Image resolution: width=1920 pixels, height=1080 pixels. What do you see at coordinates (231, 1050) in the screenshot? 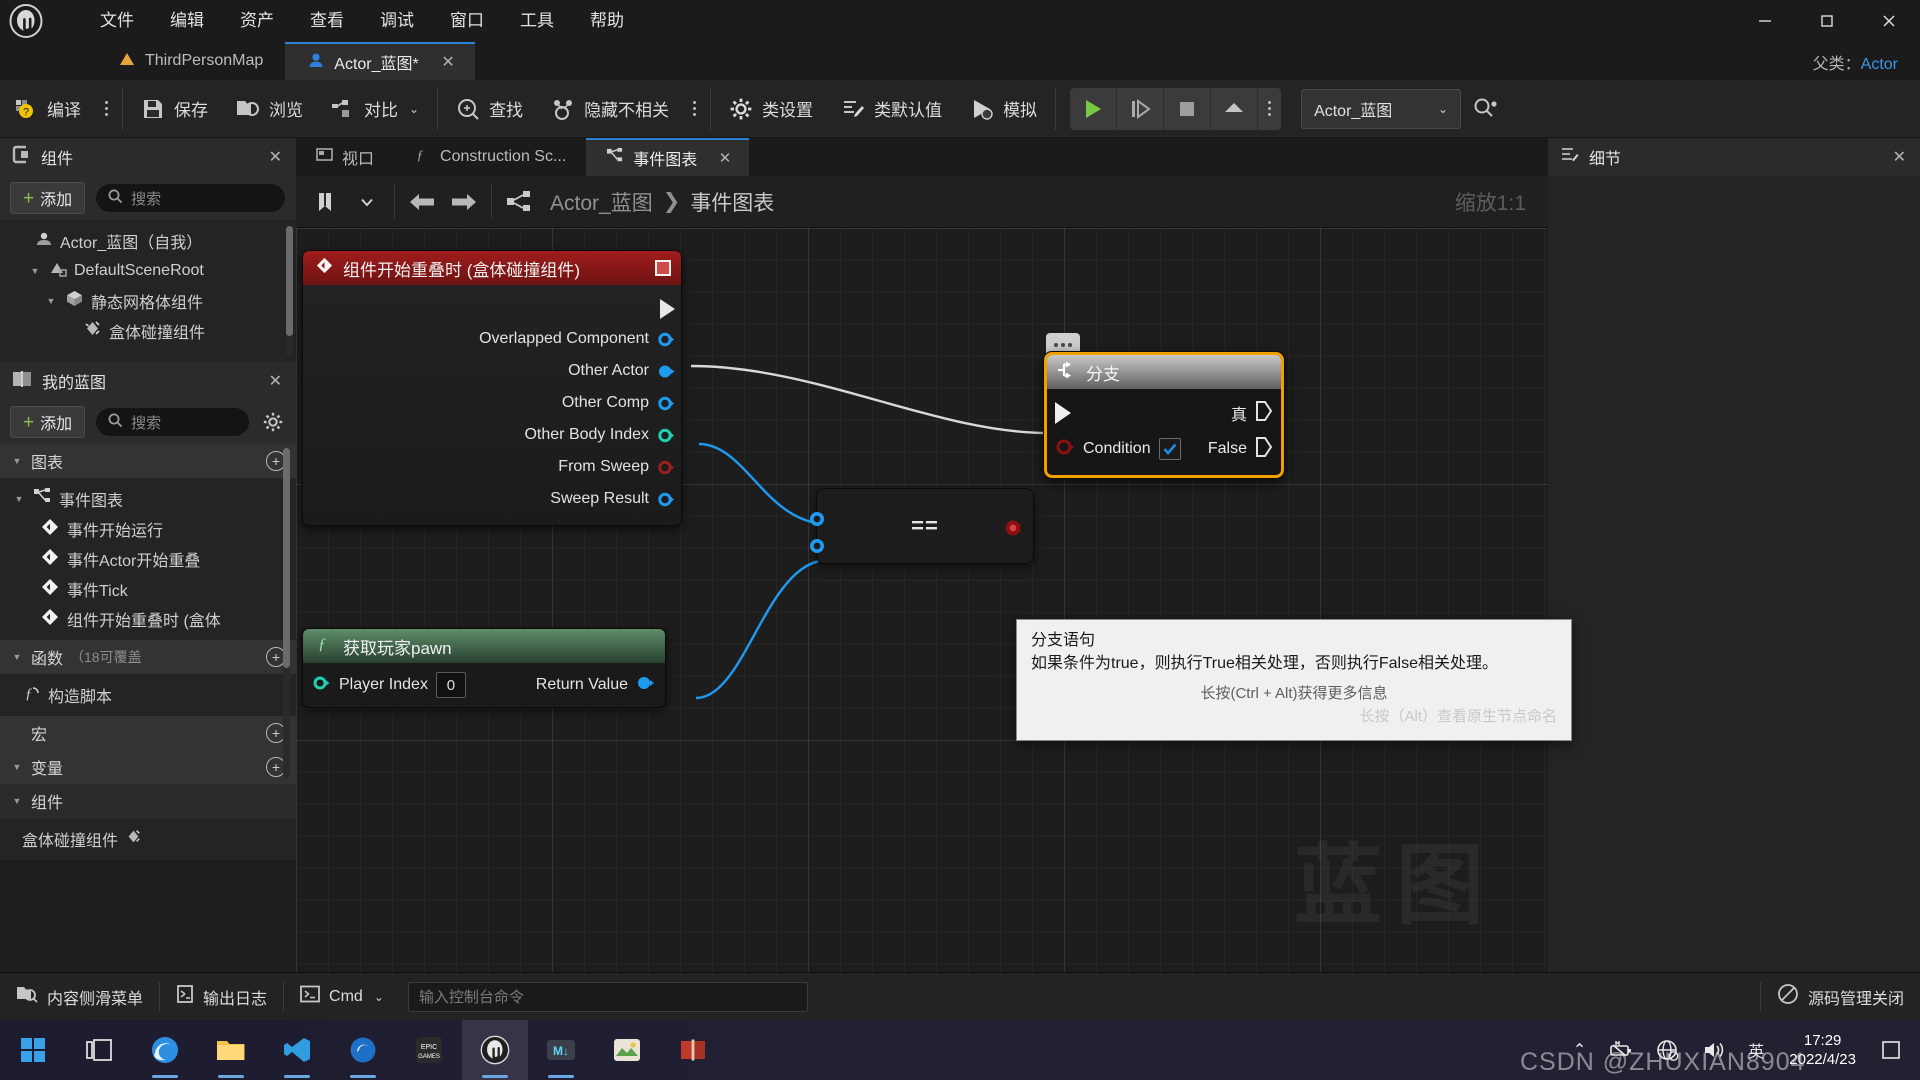
I see `file-explorer-icon` at bounding box center [231, 1050].